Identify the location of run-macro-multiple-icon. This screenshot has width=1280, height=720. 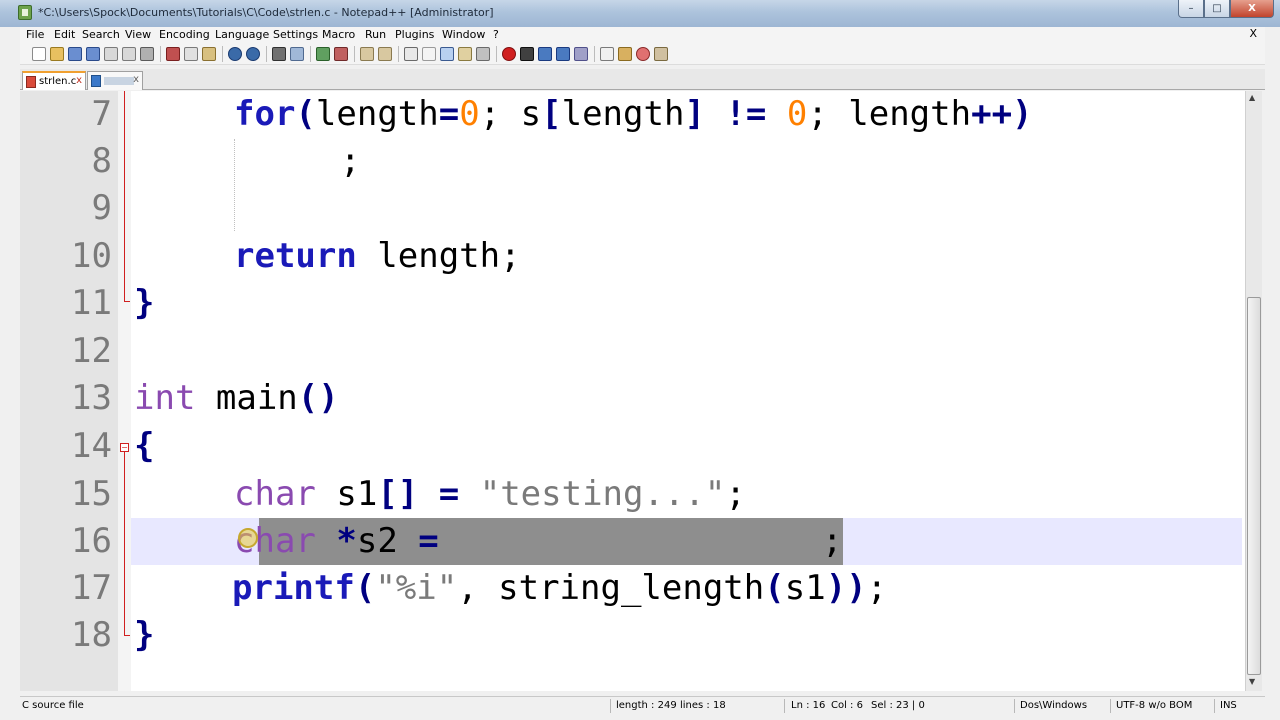
(563, 54).